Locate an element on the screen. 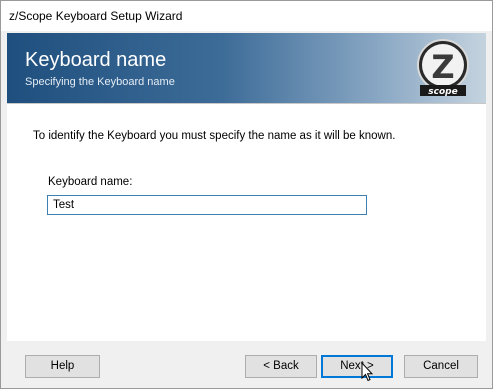 This screenshot has height=389, width=493. cancel-button: Cancel is located at coordinates (441, 366).